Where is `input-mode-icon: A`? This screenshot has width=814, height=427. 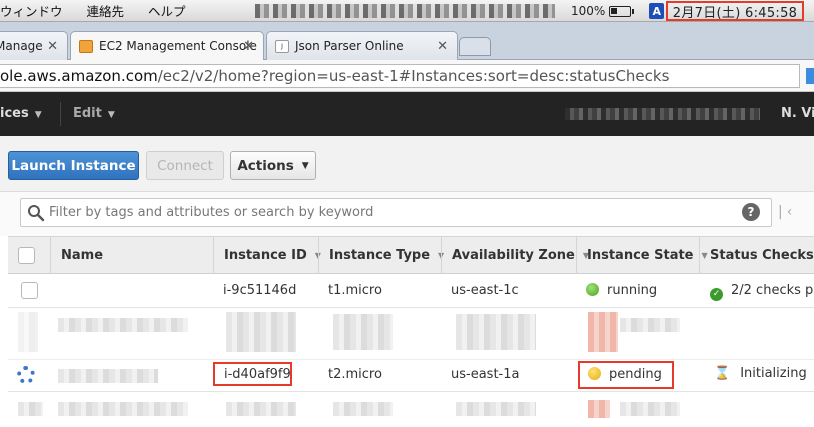 input-mode-icon: A is located at coordinates (657, 11).